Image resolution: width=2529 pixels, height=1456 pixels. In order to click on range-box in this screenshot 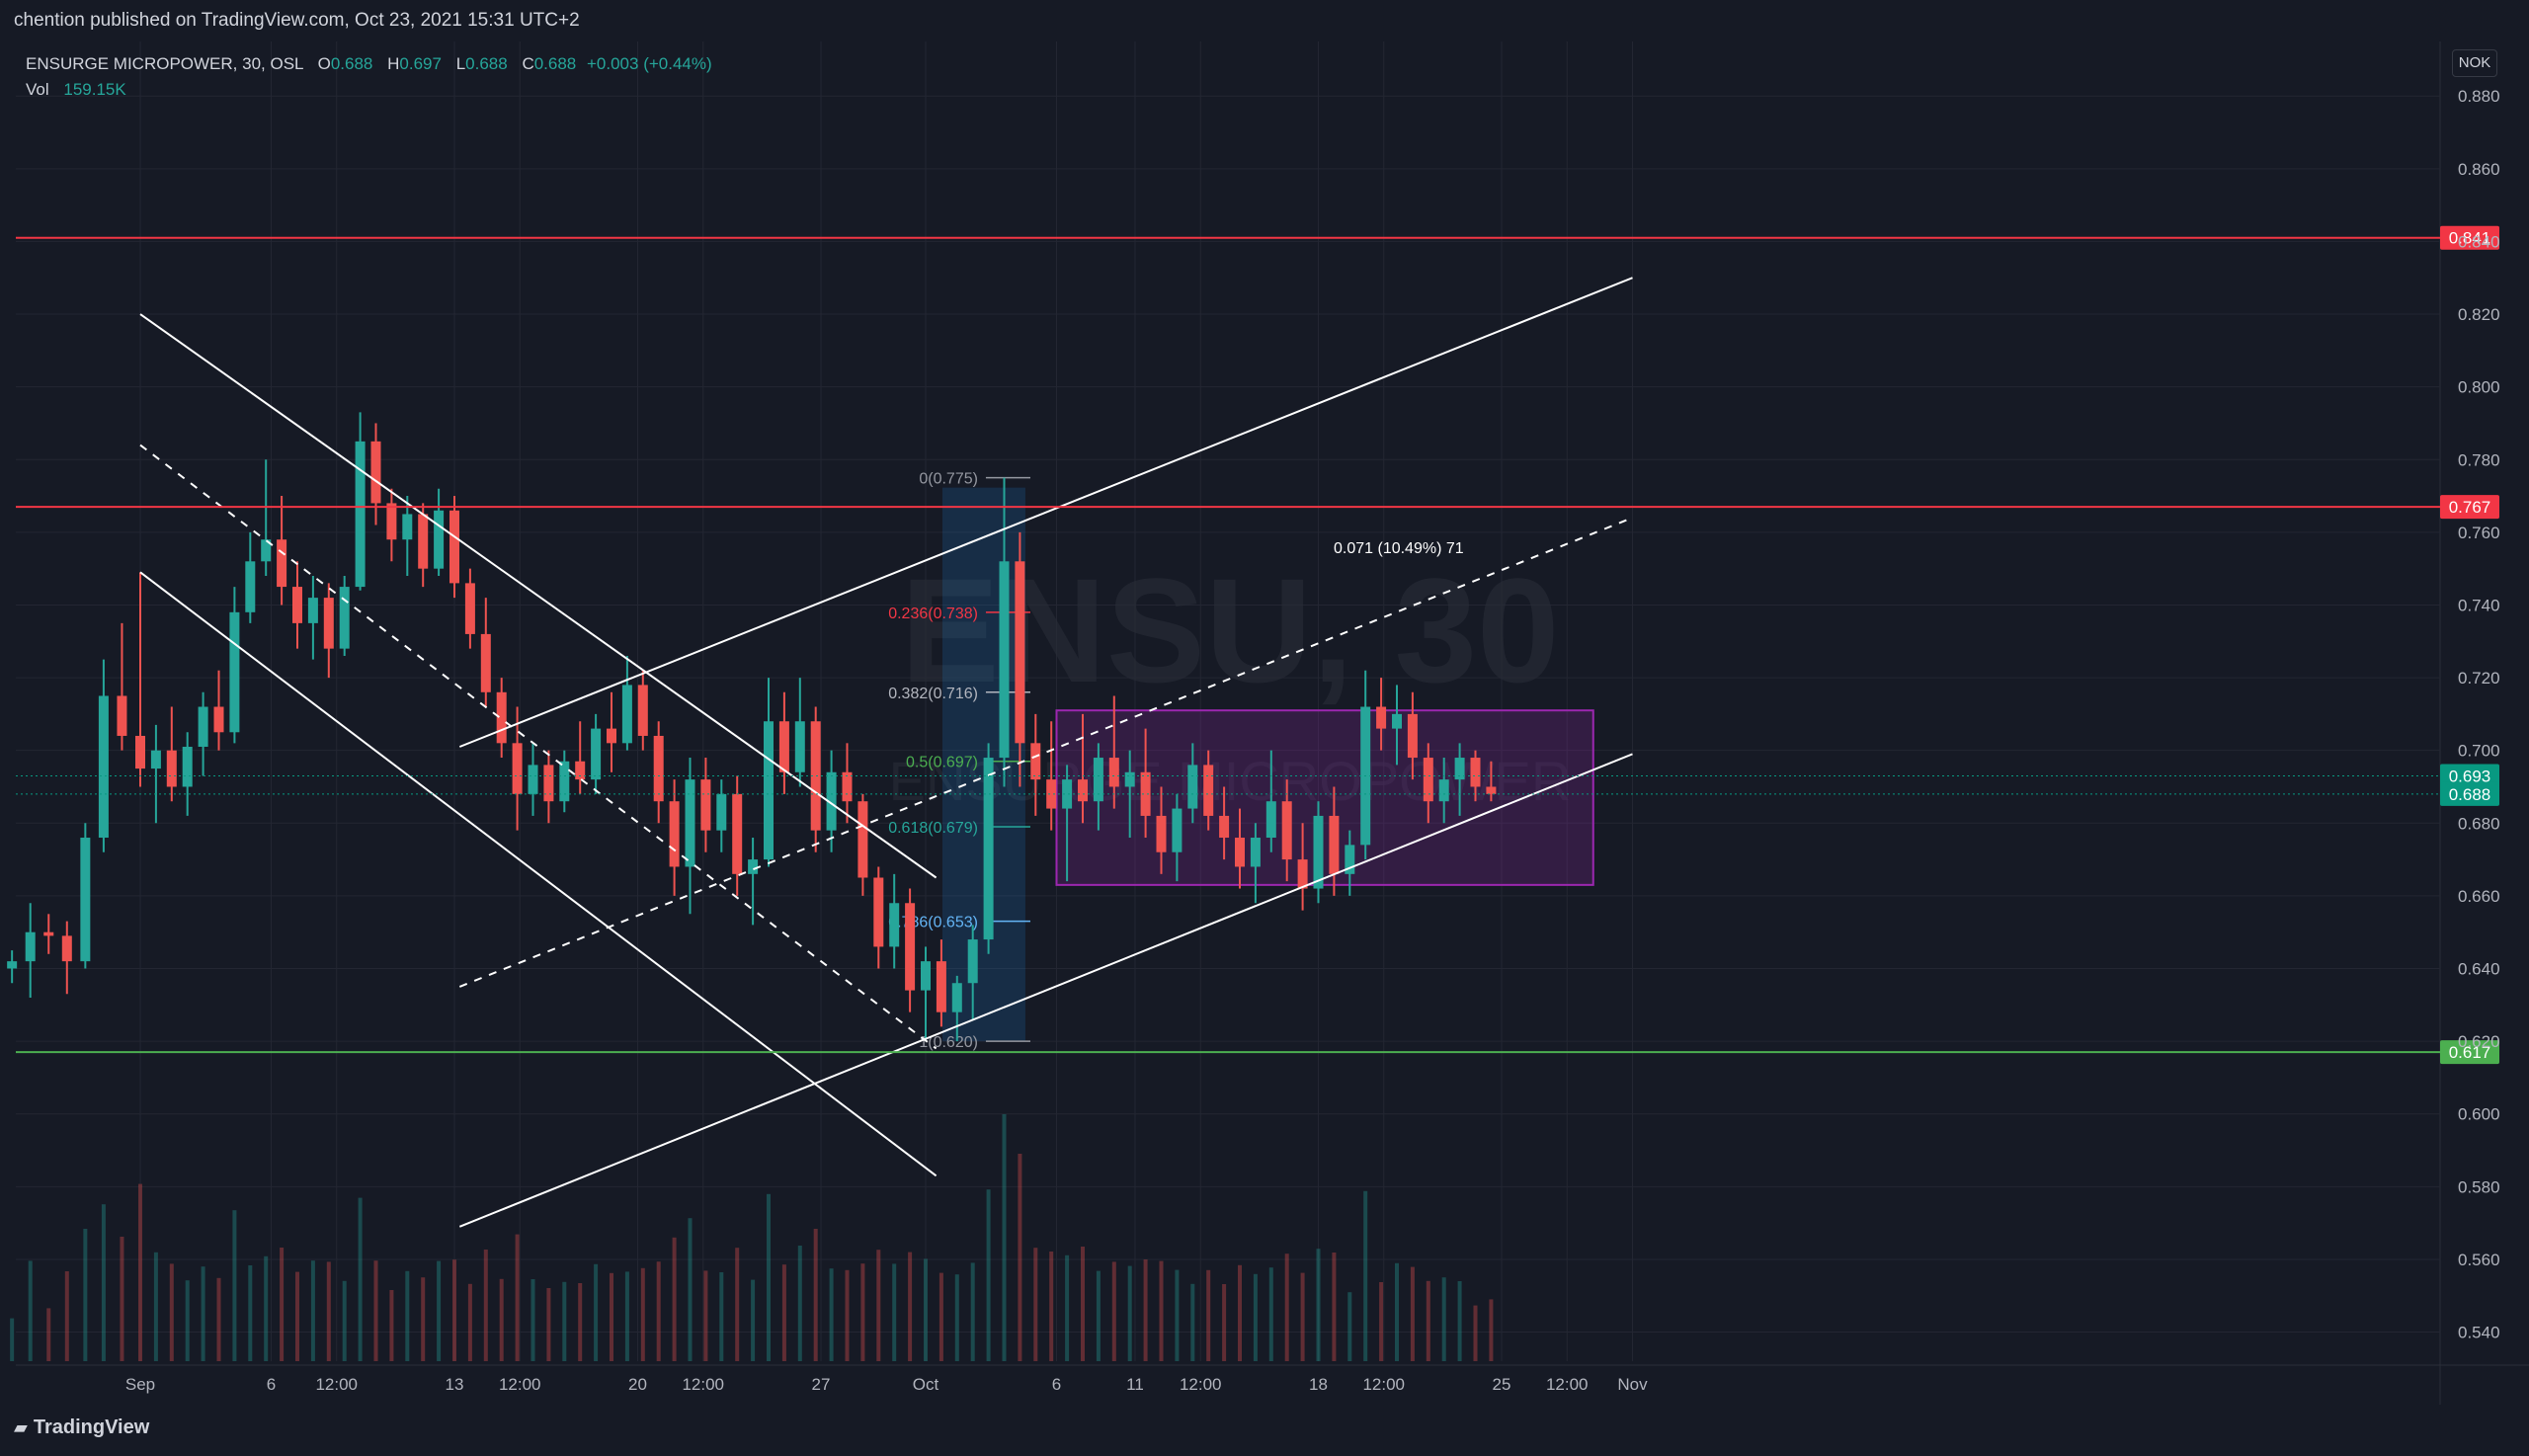, I will do `click(1324, 797)`.